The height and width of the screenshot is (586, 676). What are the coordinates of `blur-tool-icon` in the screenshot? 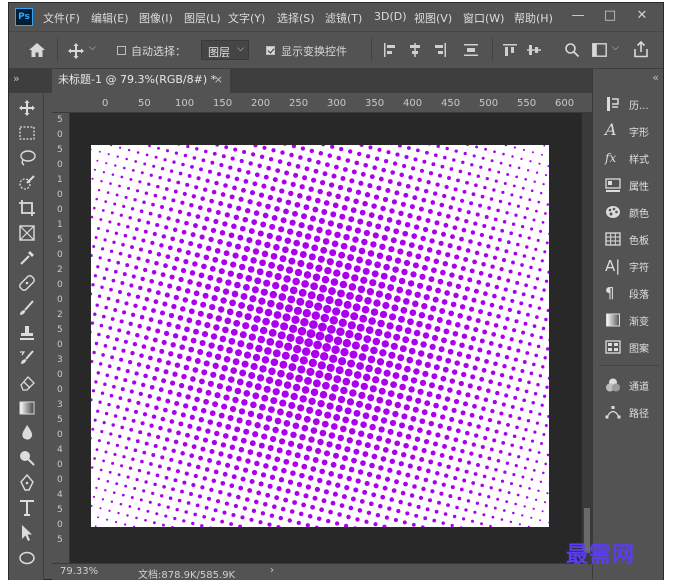 It's located at (27, 433).